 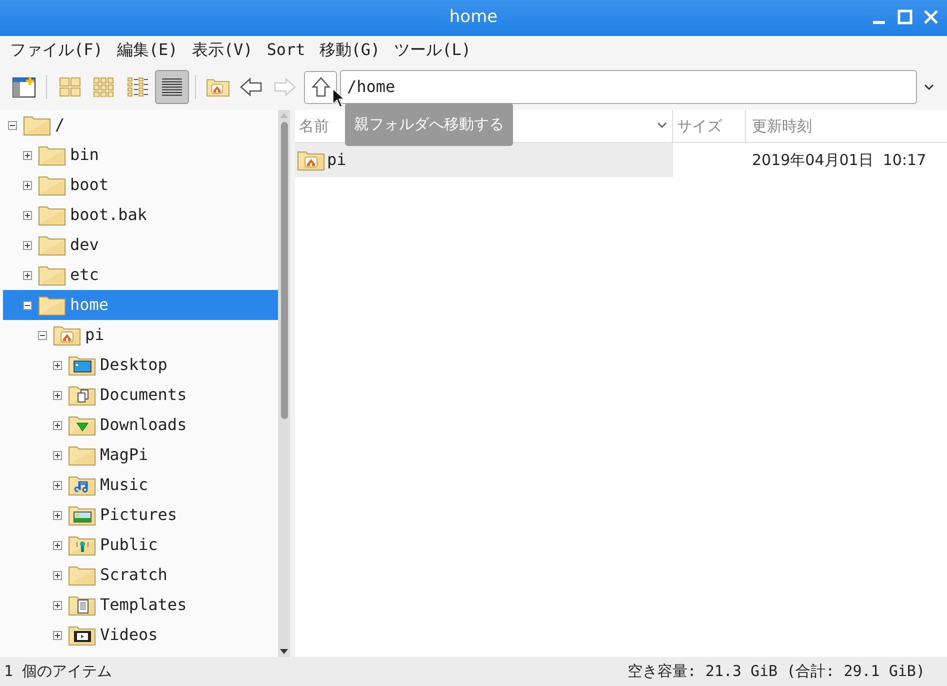 I want to click on tree-label: boot, so click(x=89, y=185).